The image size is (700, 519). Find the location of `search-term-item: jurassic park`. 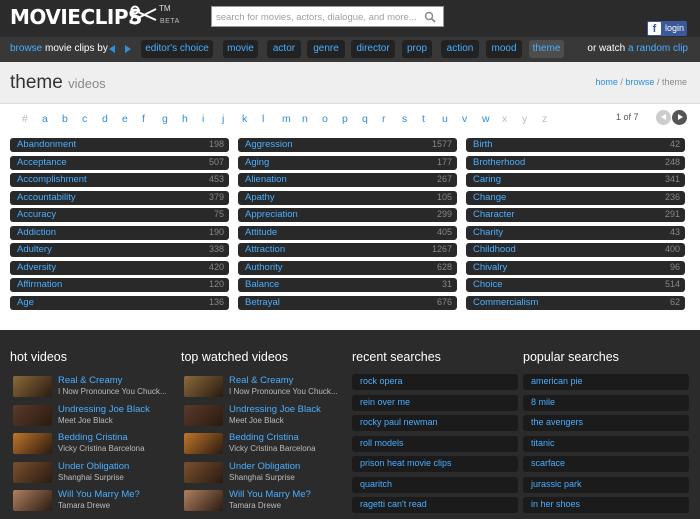

search-term-item: jurassic park is located at coordinates (606, 484).